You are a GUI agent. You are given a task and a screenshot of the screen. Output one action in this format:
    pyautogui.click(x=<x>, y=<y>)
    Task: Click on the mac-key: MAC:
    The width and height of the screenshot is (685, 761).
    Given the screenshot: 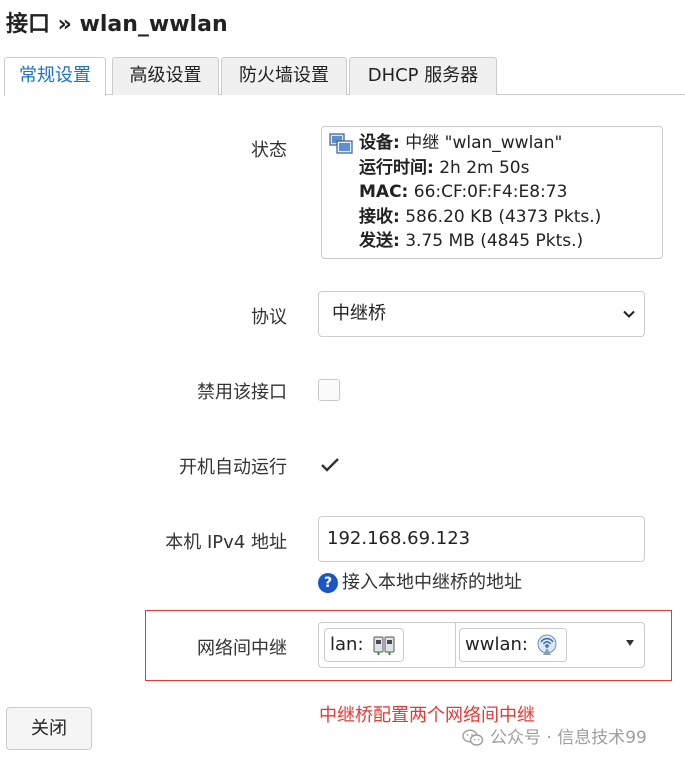 What is the action you would take?
    pyautogui.click(x=384, y=192)
    